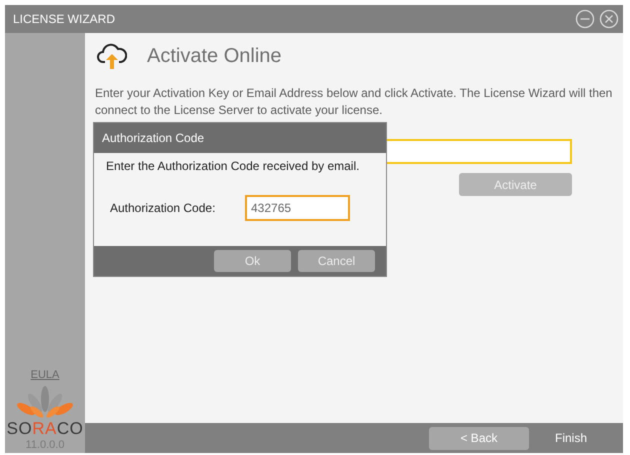 The image size is (630, 455). Describe the element at coordinates (354, 102) in the screenshot. I see `description-text: Enter your Activation Key or Email Address below and click Activate. The License Wizard will then connect to the License Server to activate your license.` at that location.